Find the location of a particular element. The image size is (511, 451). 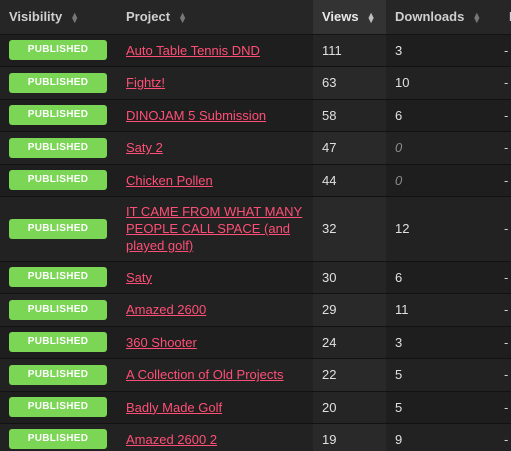

downloads-header-label: Downloads is located at coordinates (430, 17).